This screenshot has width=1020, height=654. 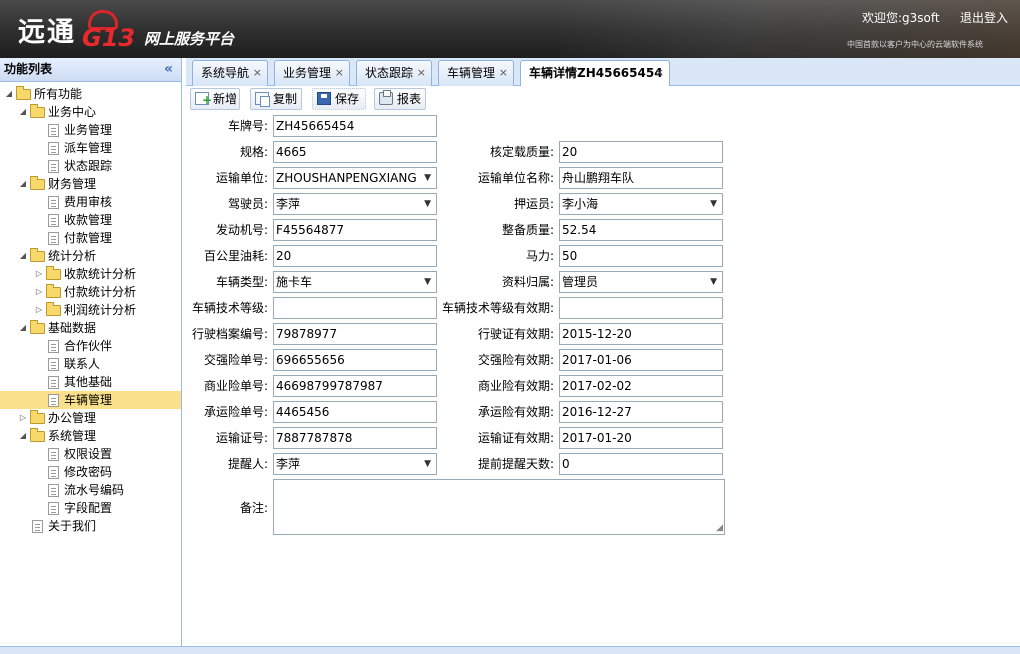 I want to click on carrier-ins-expiry-value: 2016-12-27, so click(x=597, y=412).